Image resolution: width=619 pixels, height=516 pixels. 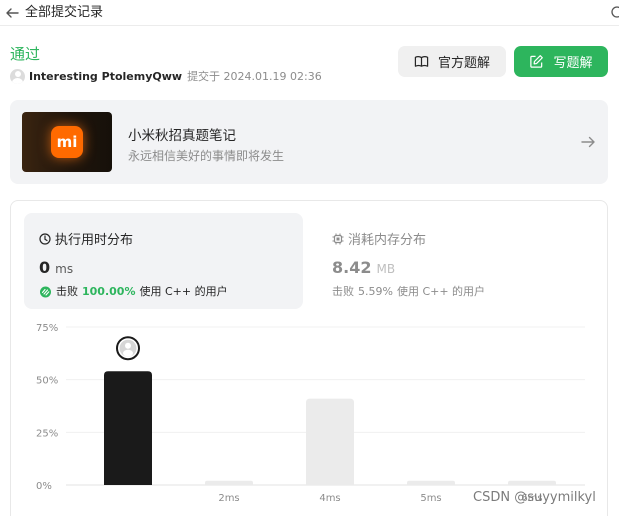 What do you see at coordinates (128, 345) in the screenshot?
I see `avatar-head` at bounding box center [128, 345].